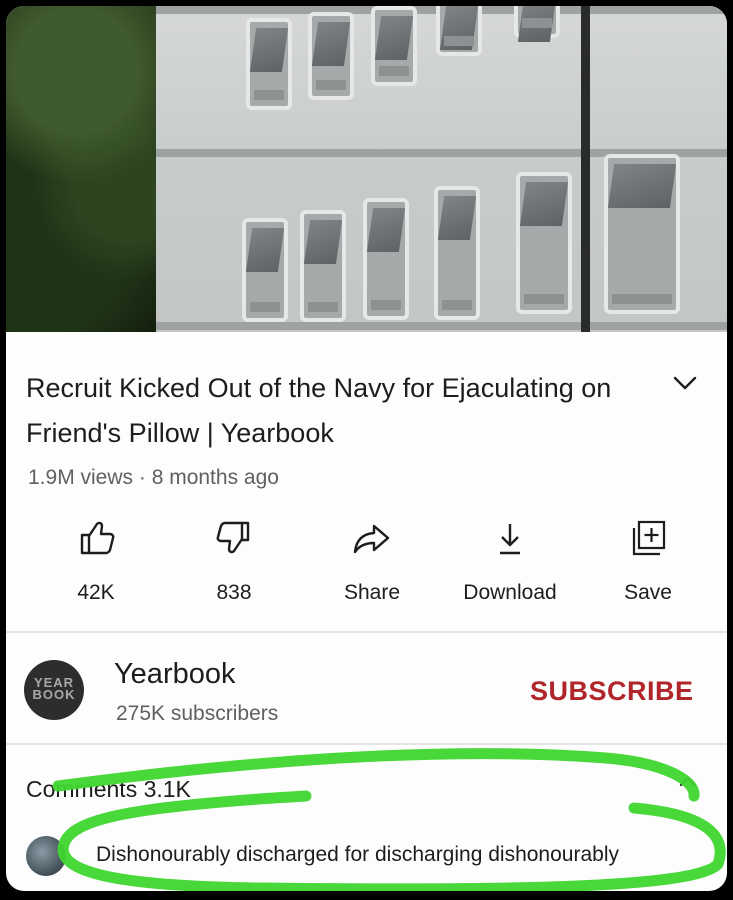  I want to click on chevron-down-icon, so click(685, 383).